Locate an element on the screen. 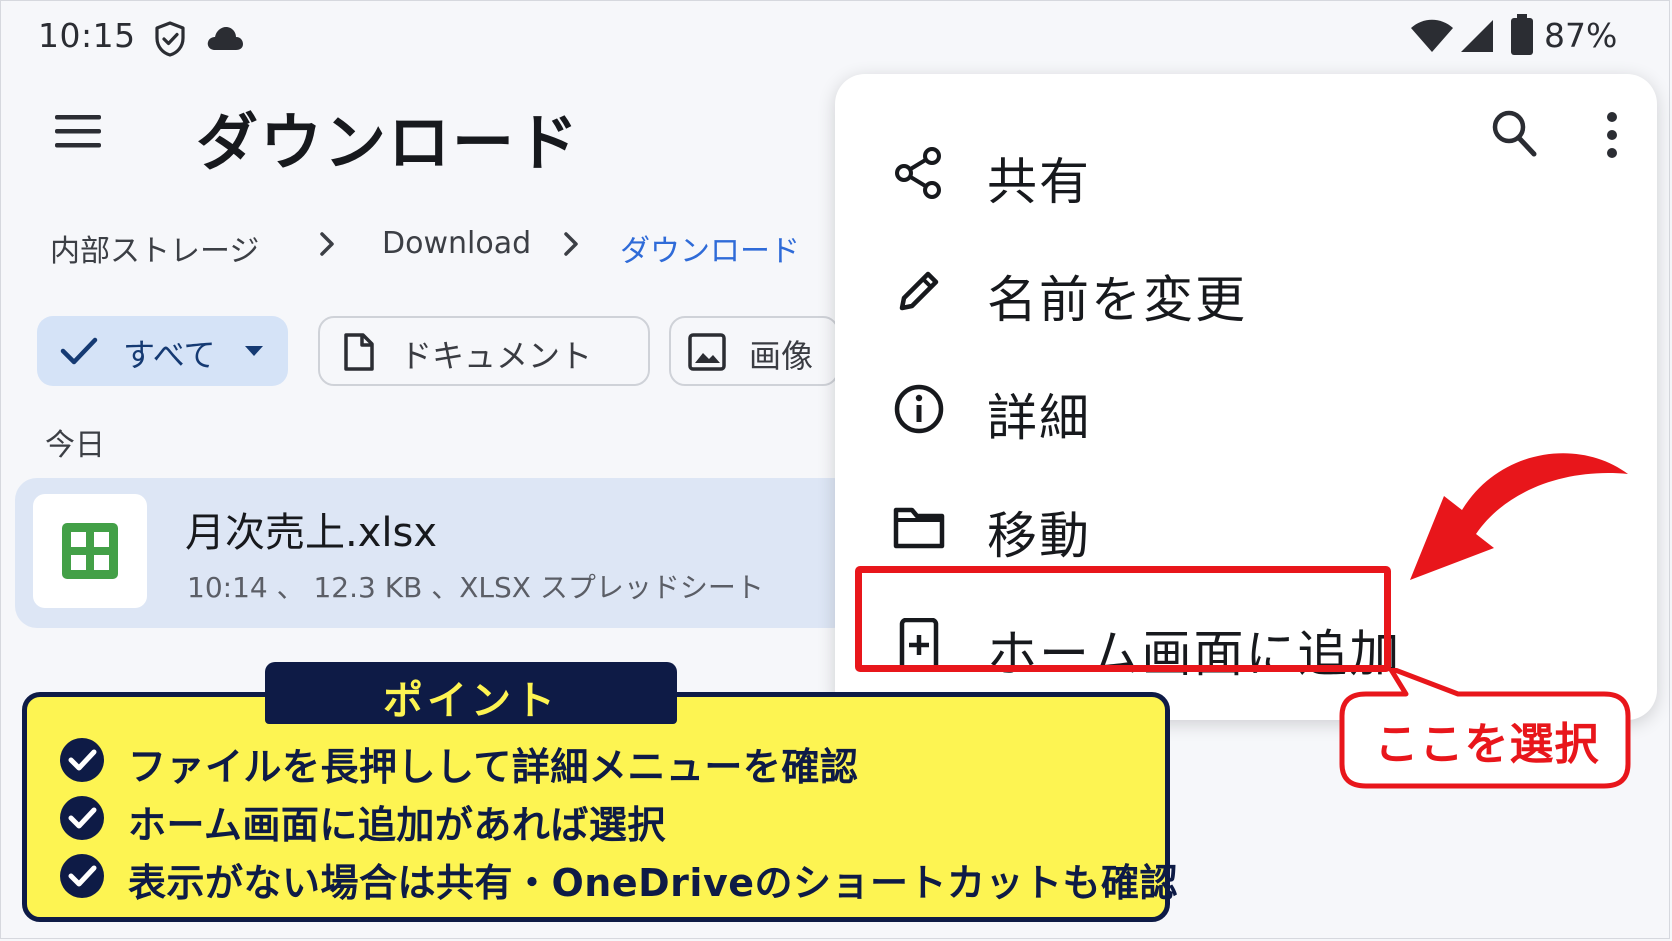 This screenshot has width=1672, height=941. filter-chip-documents: ドキュメント is located at coordinates (484, 351).